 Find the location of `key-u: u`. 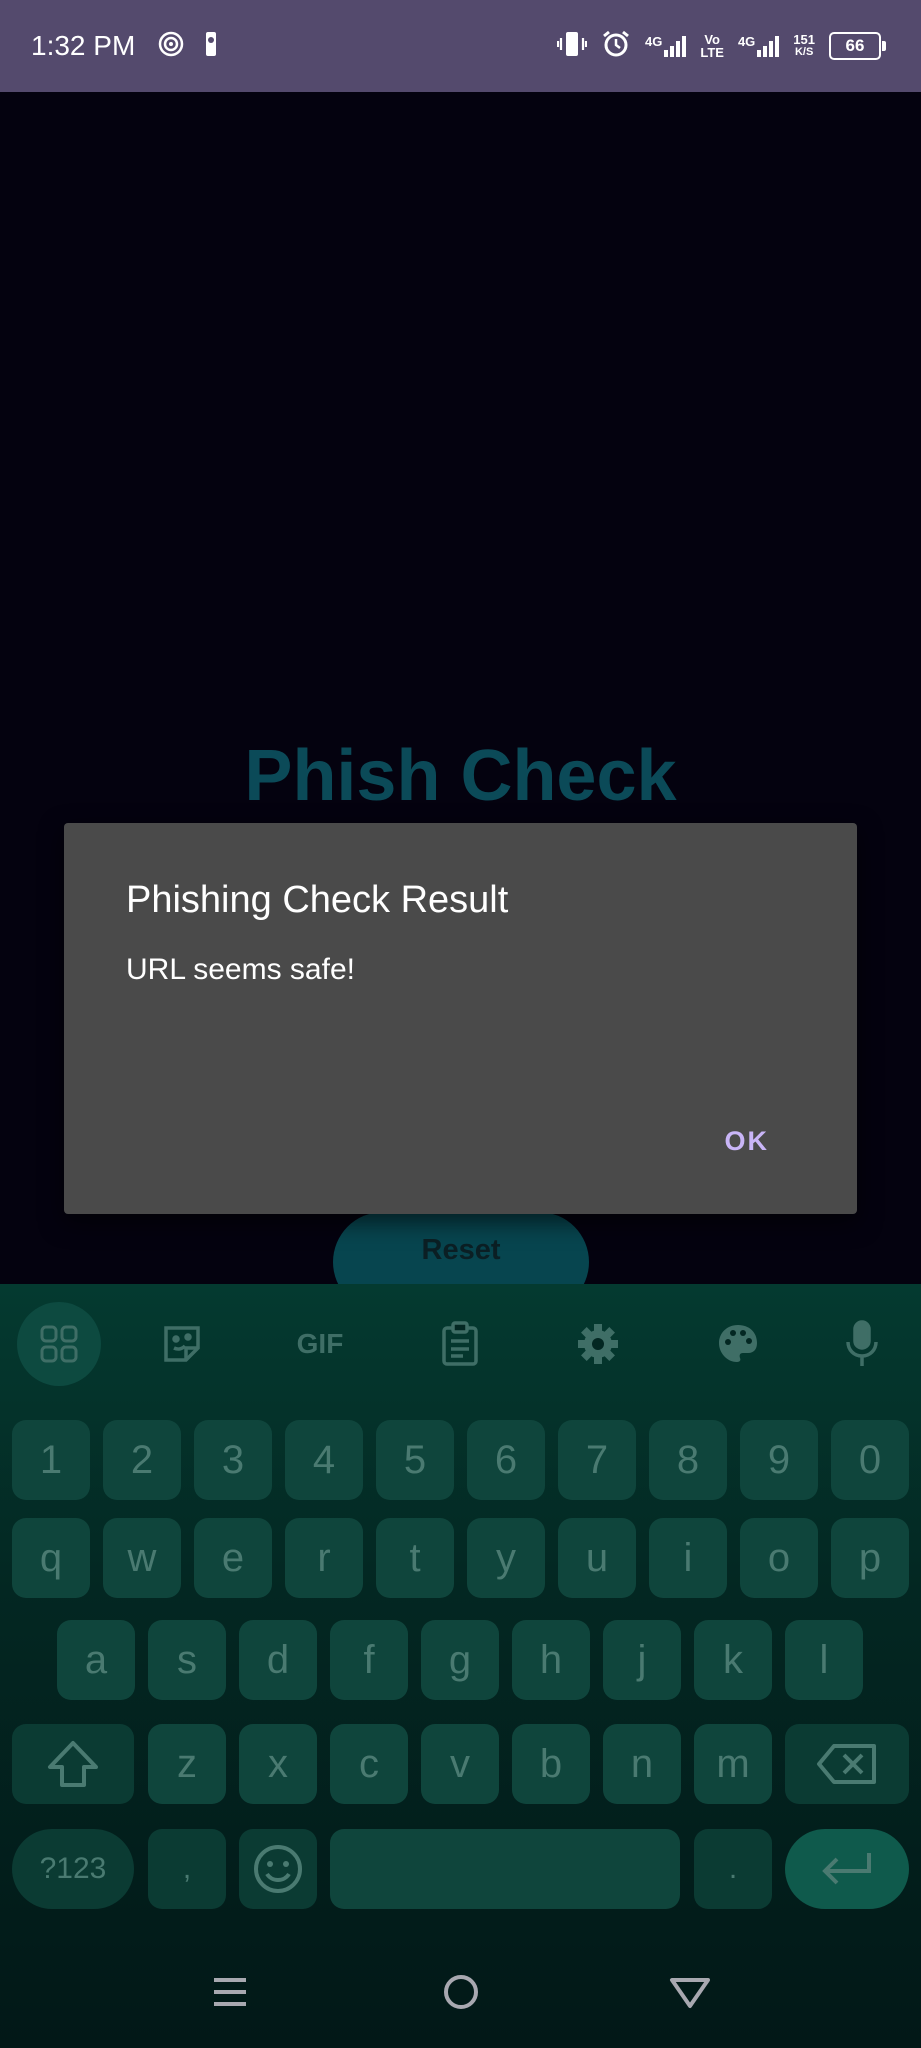

key-u: u is located at coordinates (597, 1558).